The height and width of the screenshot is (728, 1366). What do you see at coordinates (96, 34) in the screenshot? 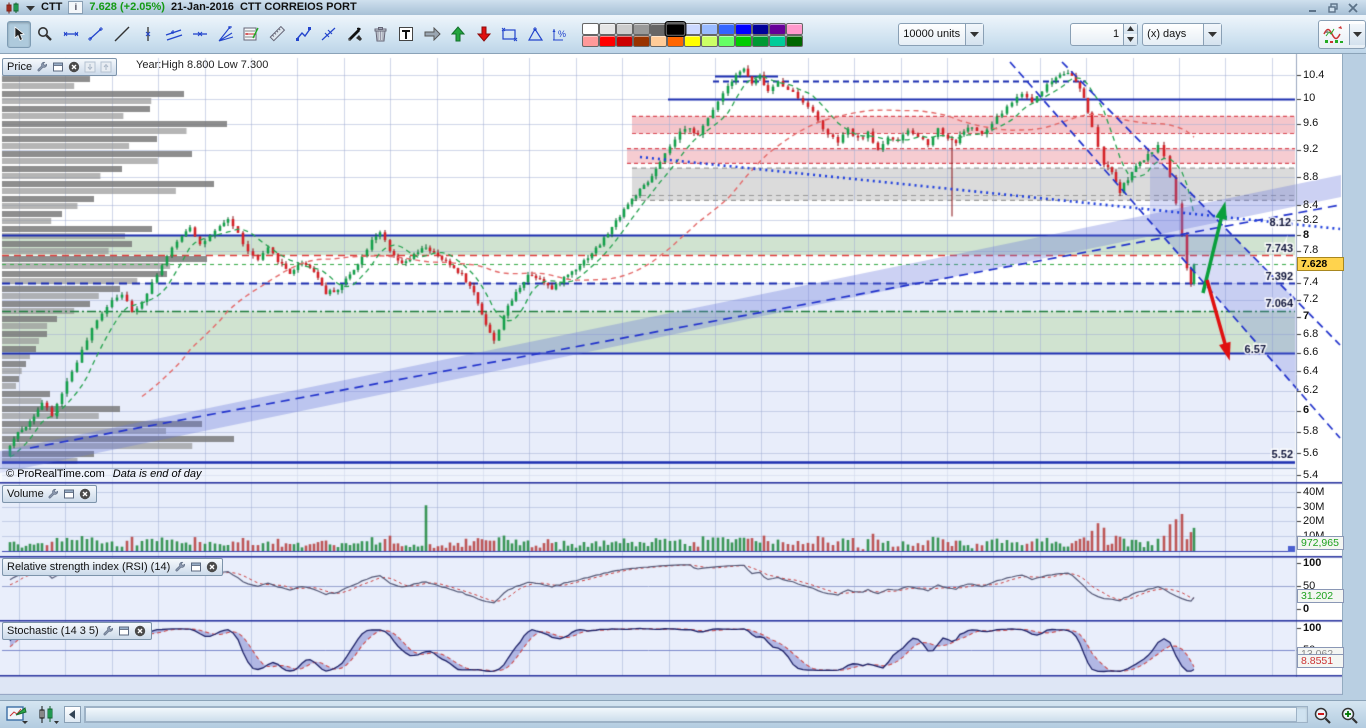
I see `segment-tool-button` at bounding box center [96, 34].